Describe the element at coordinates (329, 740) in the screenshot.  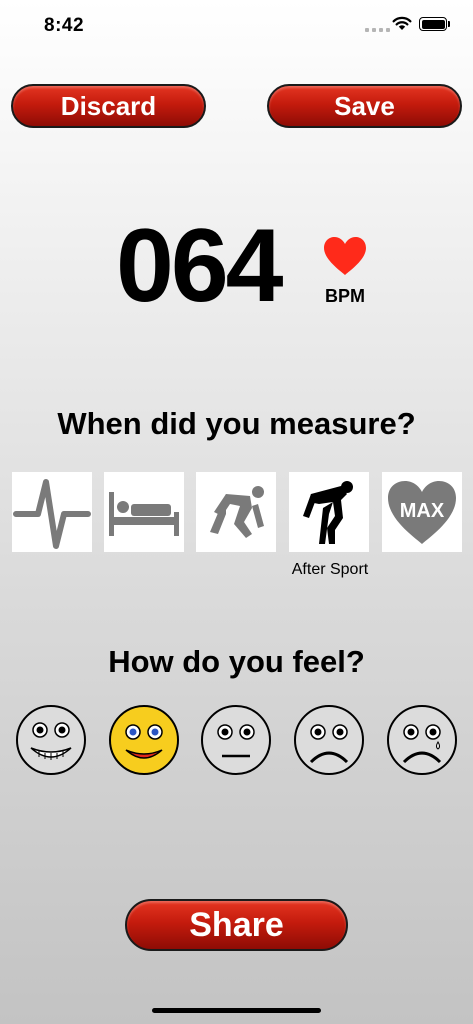
I see `sad-face-icon` at that location.